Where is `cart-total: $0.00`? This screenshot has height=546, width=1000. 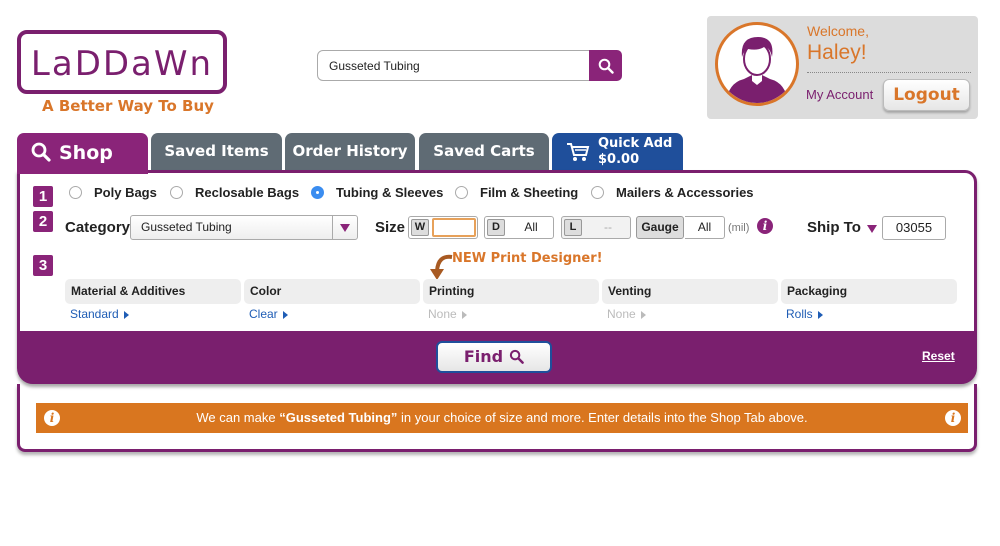
cart-total: $0.00 is located at coordinates (619, 159).